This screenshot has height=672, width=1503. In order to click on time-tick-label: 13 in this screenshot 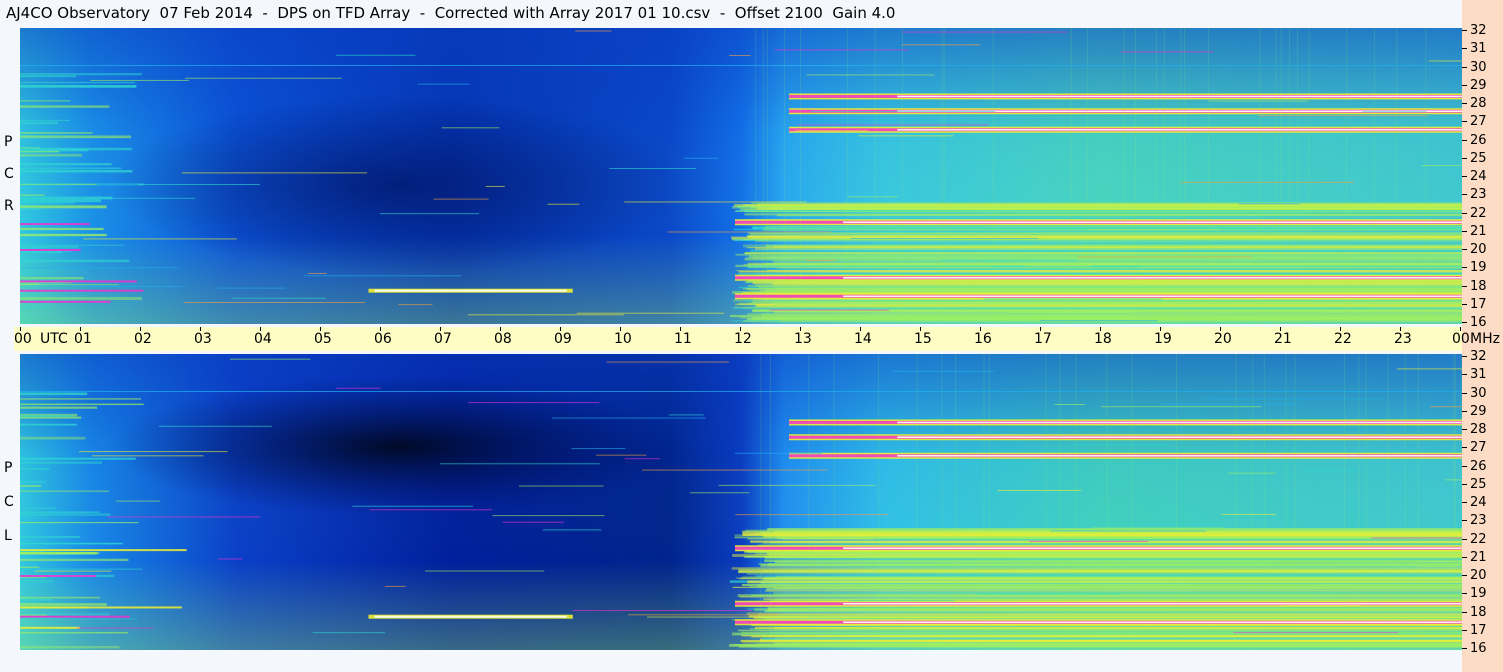, I will do `click(803, 339)`.